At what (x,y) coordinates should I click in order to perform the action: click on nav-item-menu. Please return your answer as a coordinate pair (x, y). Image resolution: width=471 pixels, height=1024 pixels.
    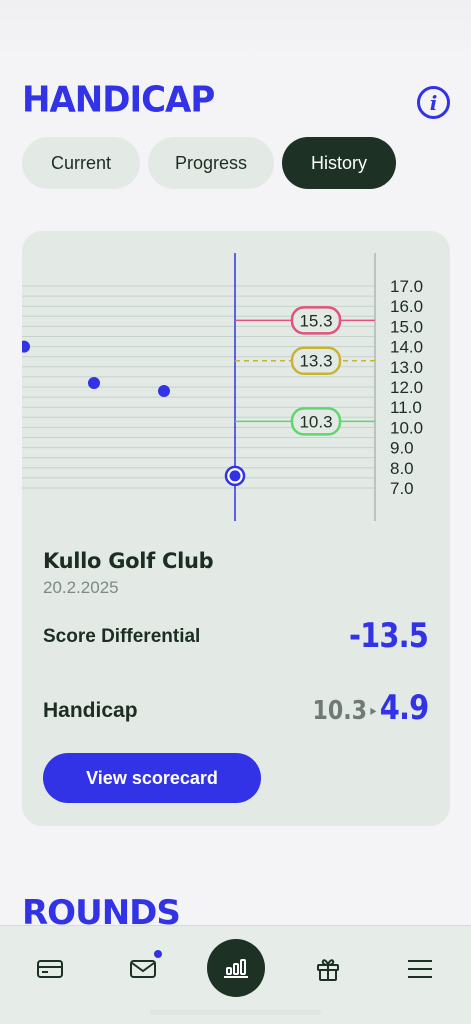
    Looking at the image, I should click on (420, 969).